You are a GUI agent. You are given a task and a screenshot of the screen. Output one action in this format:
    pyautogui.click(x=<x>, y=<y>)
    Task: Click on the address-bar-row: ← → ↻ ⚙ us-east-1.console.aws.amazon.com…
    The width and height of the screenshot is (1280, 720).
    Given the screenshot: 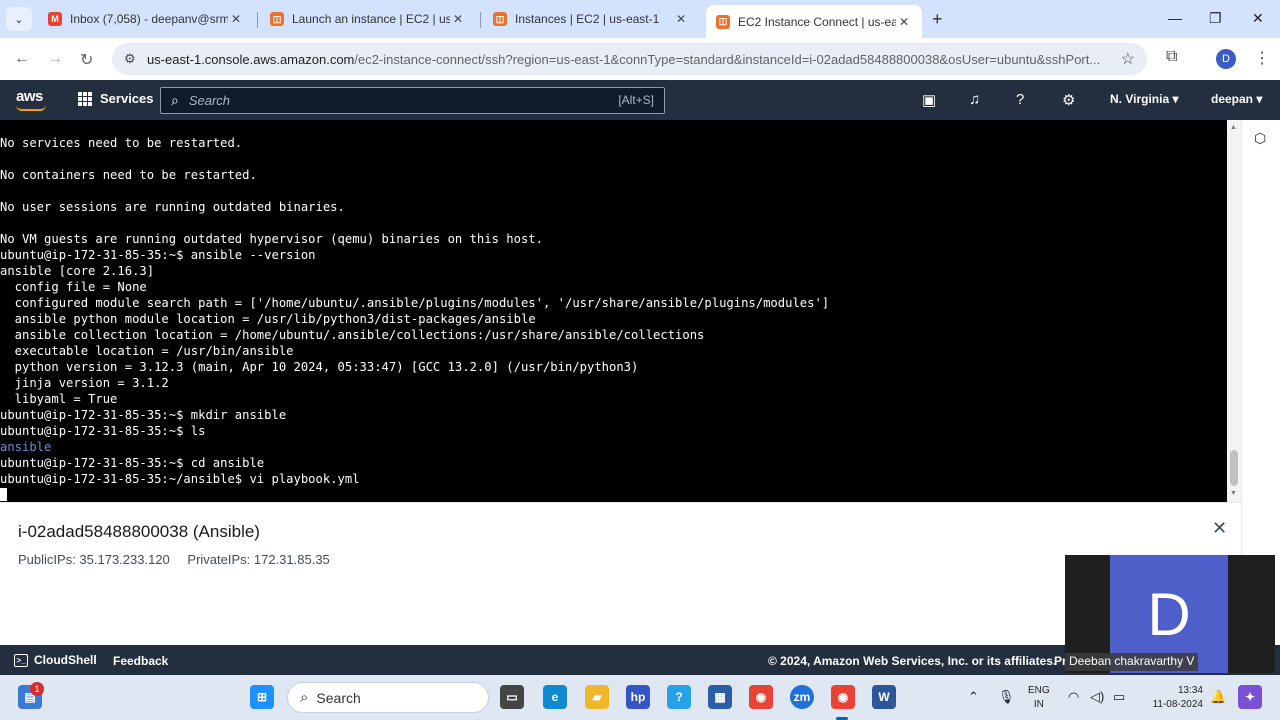 What is the action you would take?
    pyautogui.click(x=640, y=59)
    